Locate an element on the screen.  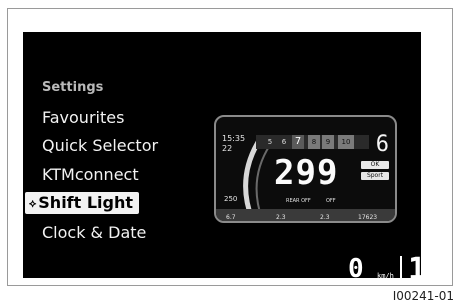
abs-label: REAR OFF is located at coordinates (298, 201).